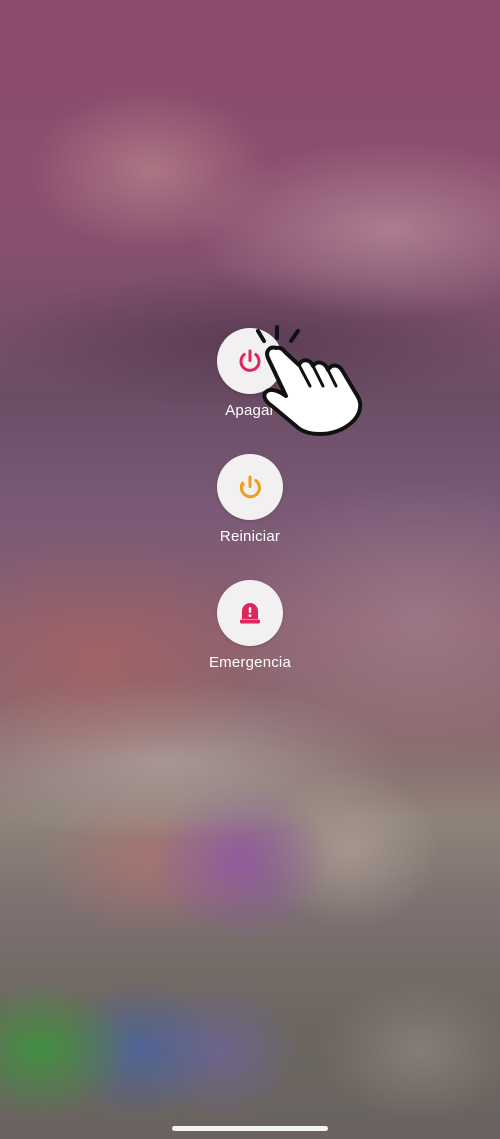 This screenshot has height=1139, width=500. I want to click on restart-label: Reiniciar, so click(250, 536).